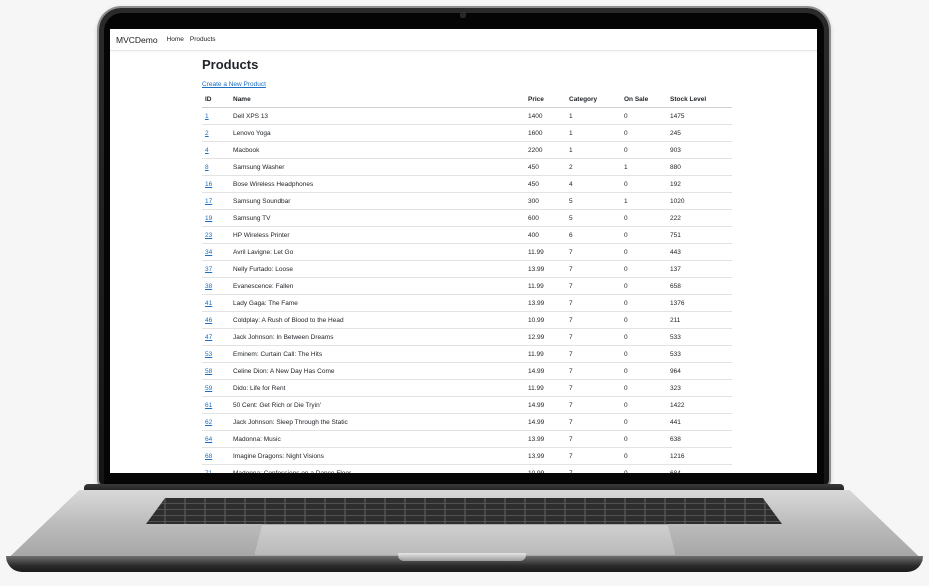  What do you see at coordinates (545, 184) in the screenshot?
I see `product-price-cell: 450` at bounding box center [545, 184].